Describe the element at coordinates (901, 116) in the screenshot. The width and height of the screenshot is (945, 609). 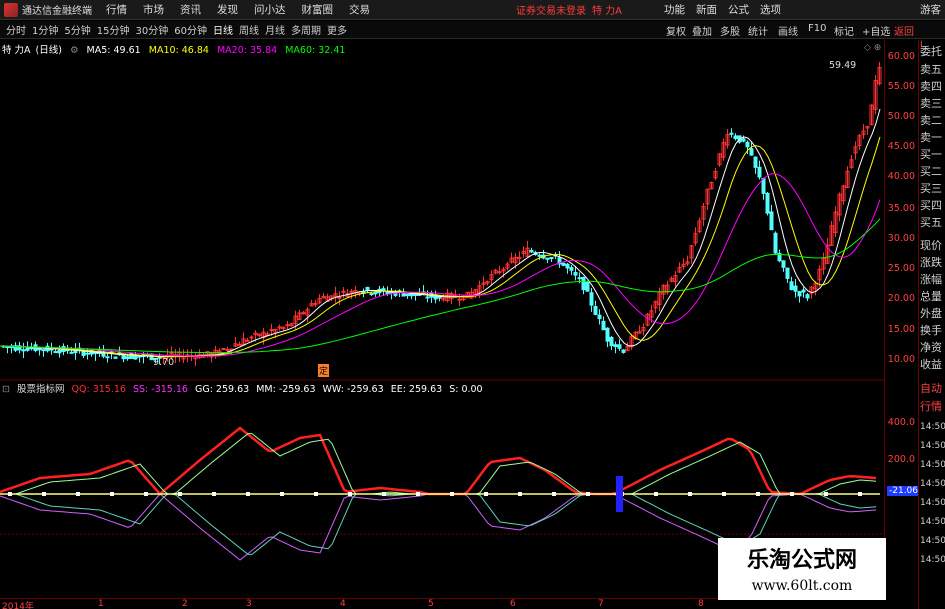
I see `price-tick: 50.00` at that location.